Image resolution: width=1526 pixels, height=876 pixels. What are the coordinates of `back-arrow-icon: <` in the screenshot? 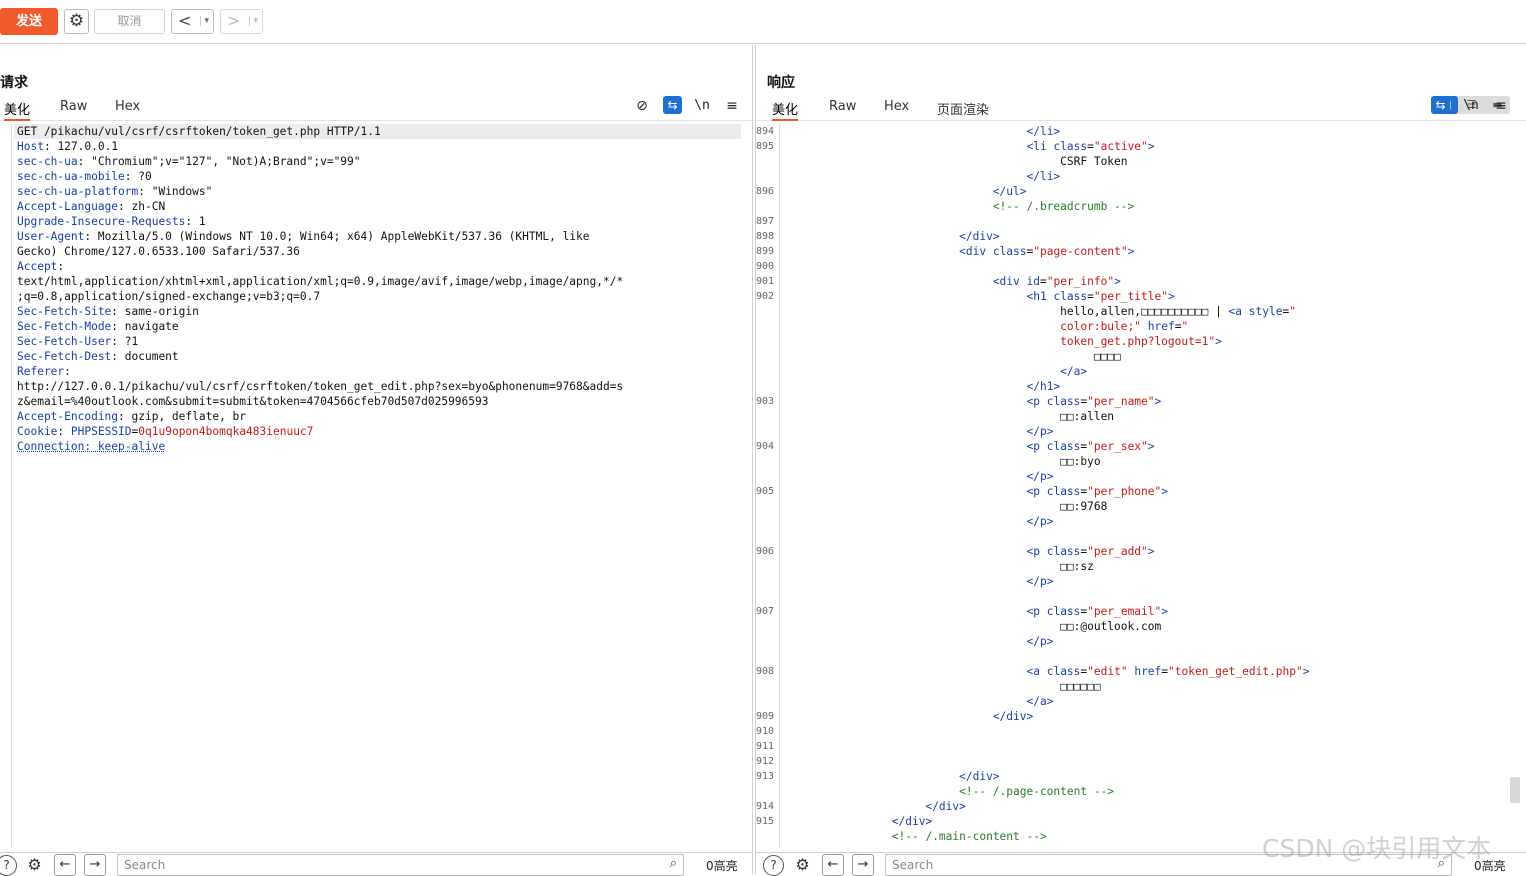 It's located at (185, 20).